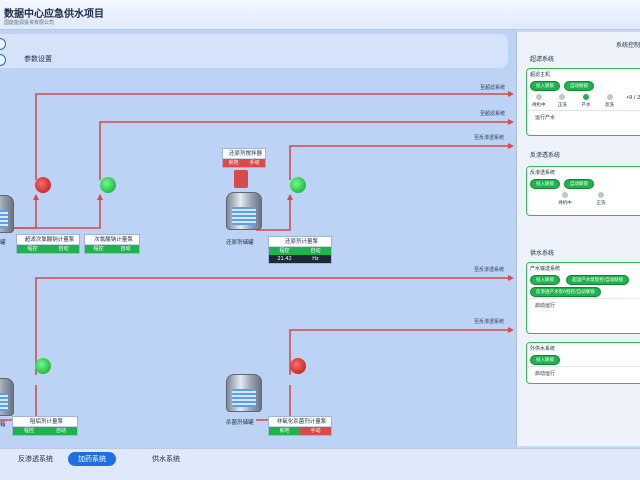  What do you see at coordinates (598, 280) in the screenshot?
I see `chip-uf-pump: 超滤产水泵程控/自动联锁` at bounding box center [598, 280].